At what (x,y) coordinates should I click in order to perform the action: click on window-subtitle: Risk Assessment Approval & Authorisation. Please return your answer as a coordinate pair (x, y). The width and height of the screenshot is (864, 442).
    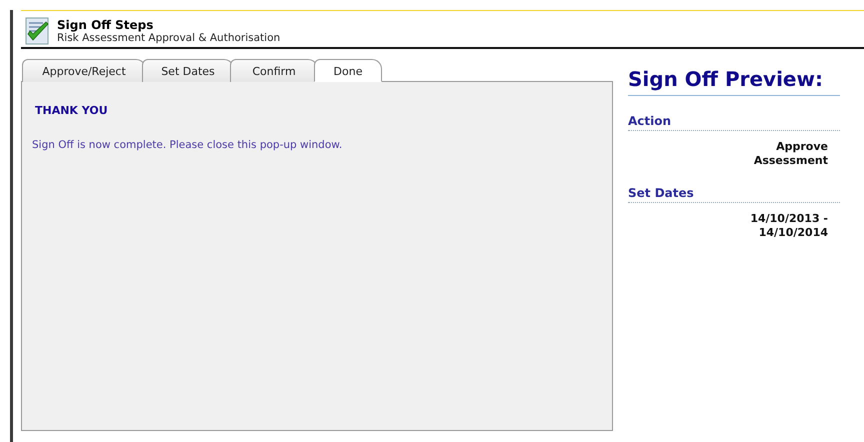
    Looking at the image, I should click on (168, 38).